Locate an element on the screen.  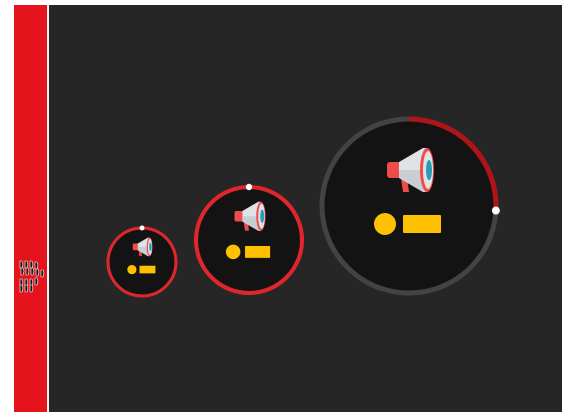
announcement-widget-medium is located at coordinates (249, 239).